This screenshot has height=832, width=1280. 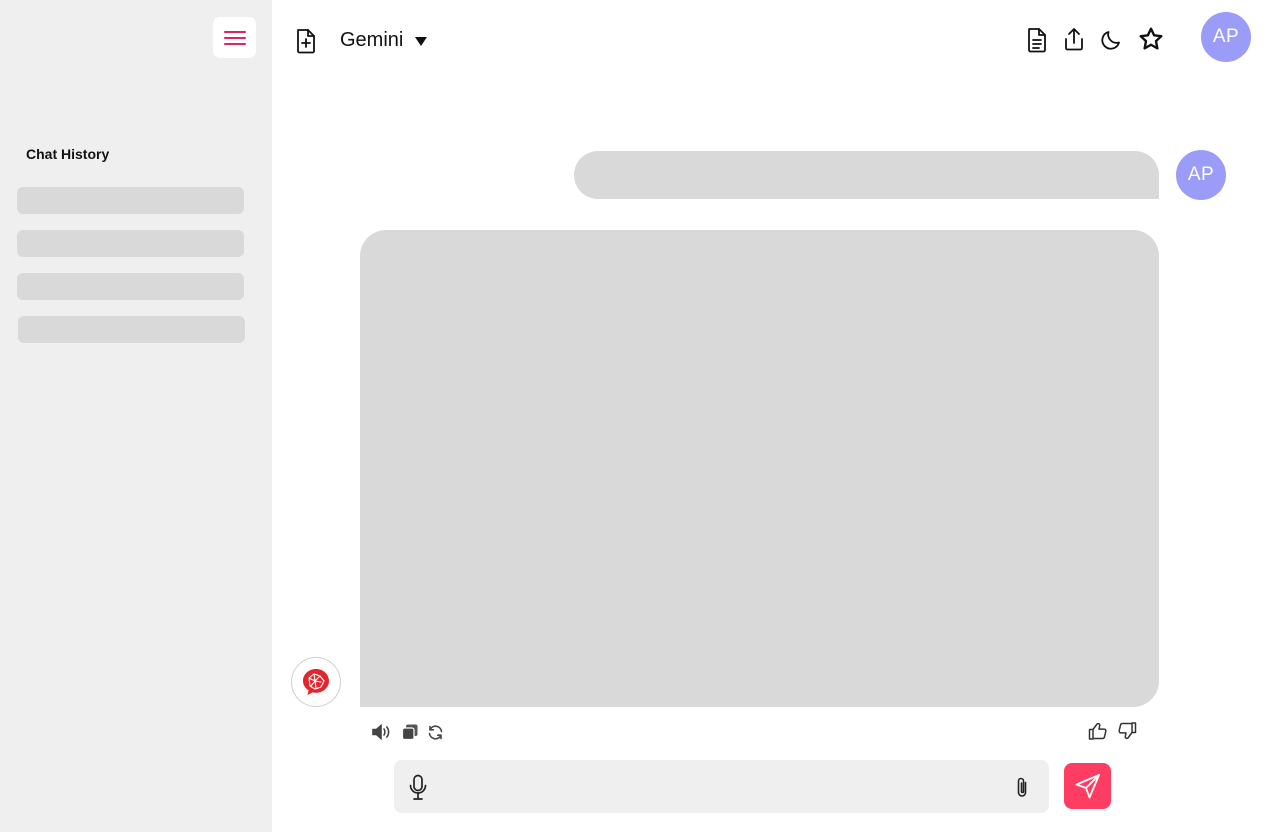 What do you see at coordinates (68, 154) in the screenshot?
I see `chat-history-title: Chat History` at bounding box center [68, 154].